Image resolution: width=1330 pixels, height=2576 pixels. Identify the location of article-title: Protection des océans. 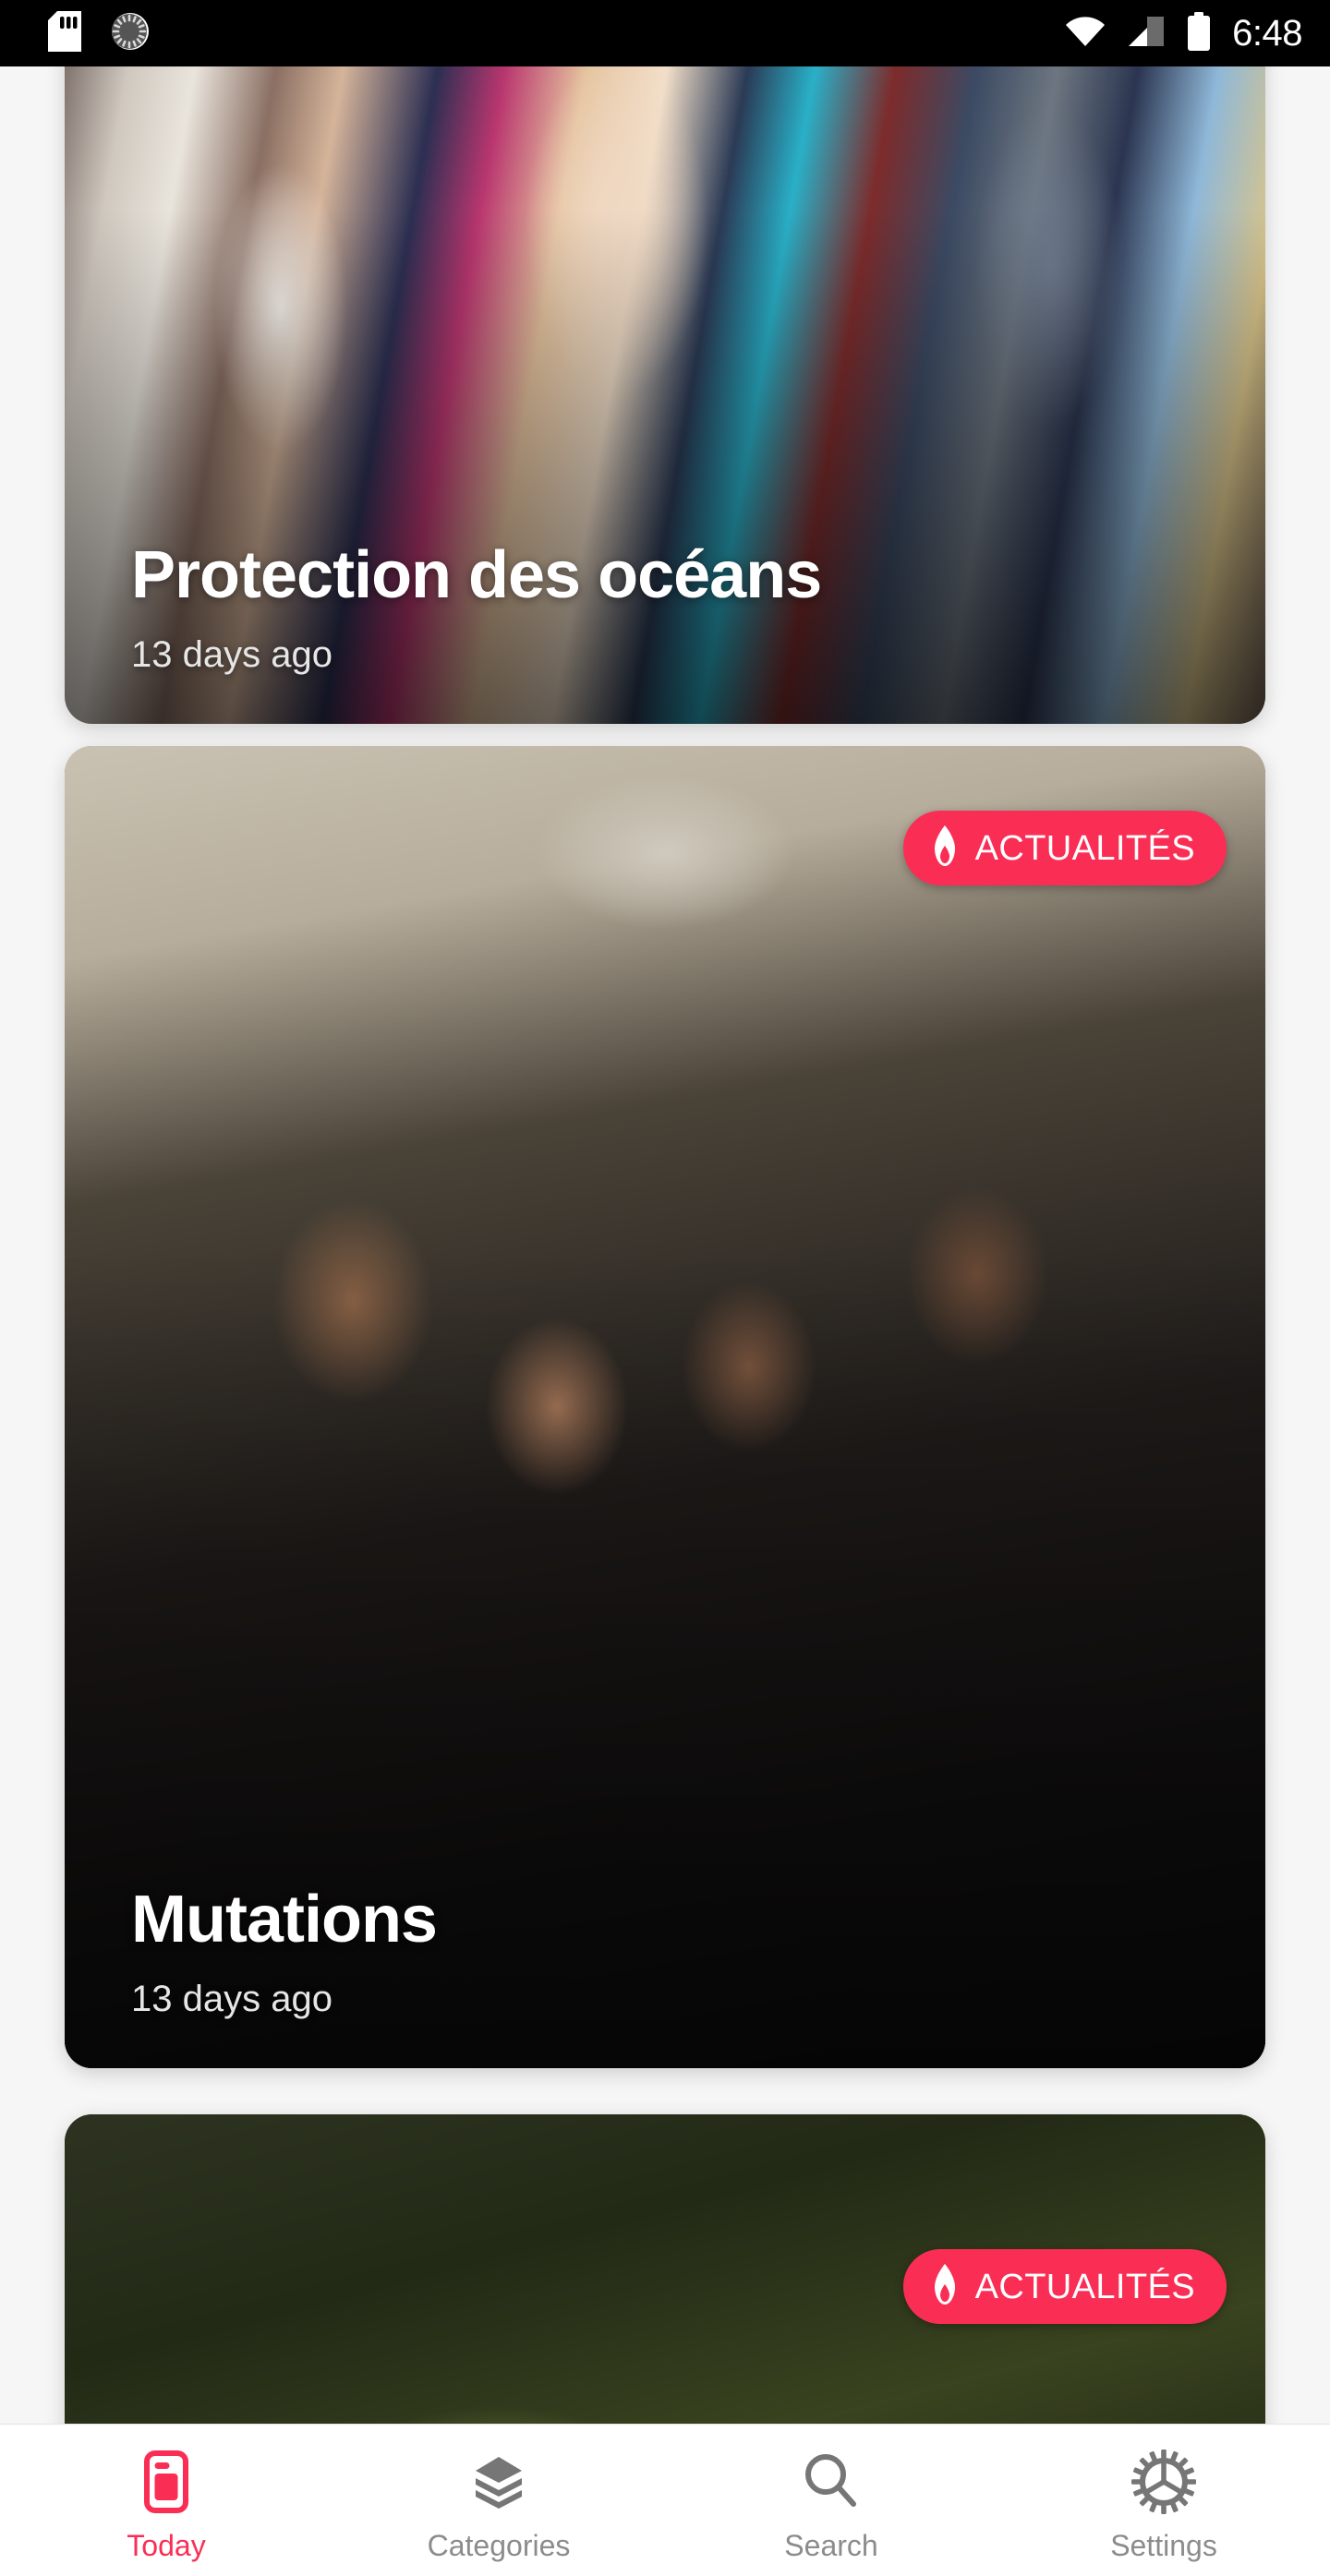
(476, 574).